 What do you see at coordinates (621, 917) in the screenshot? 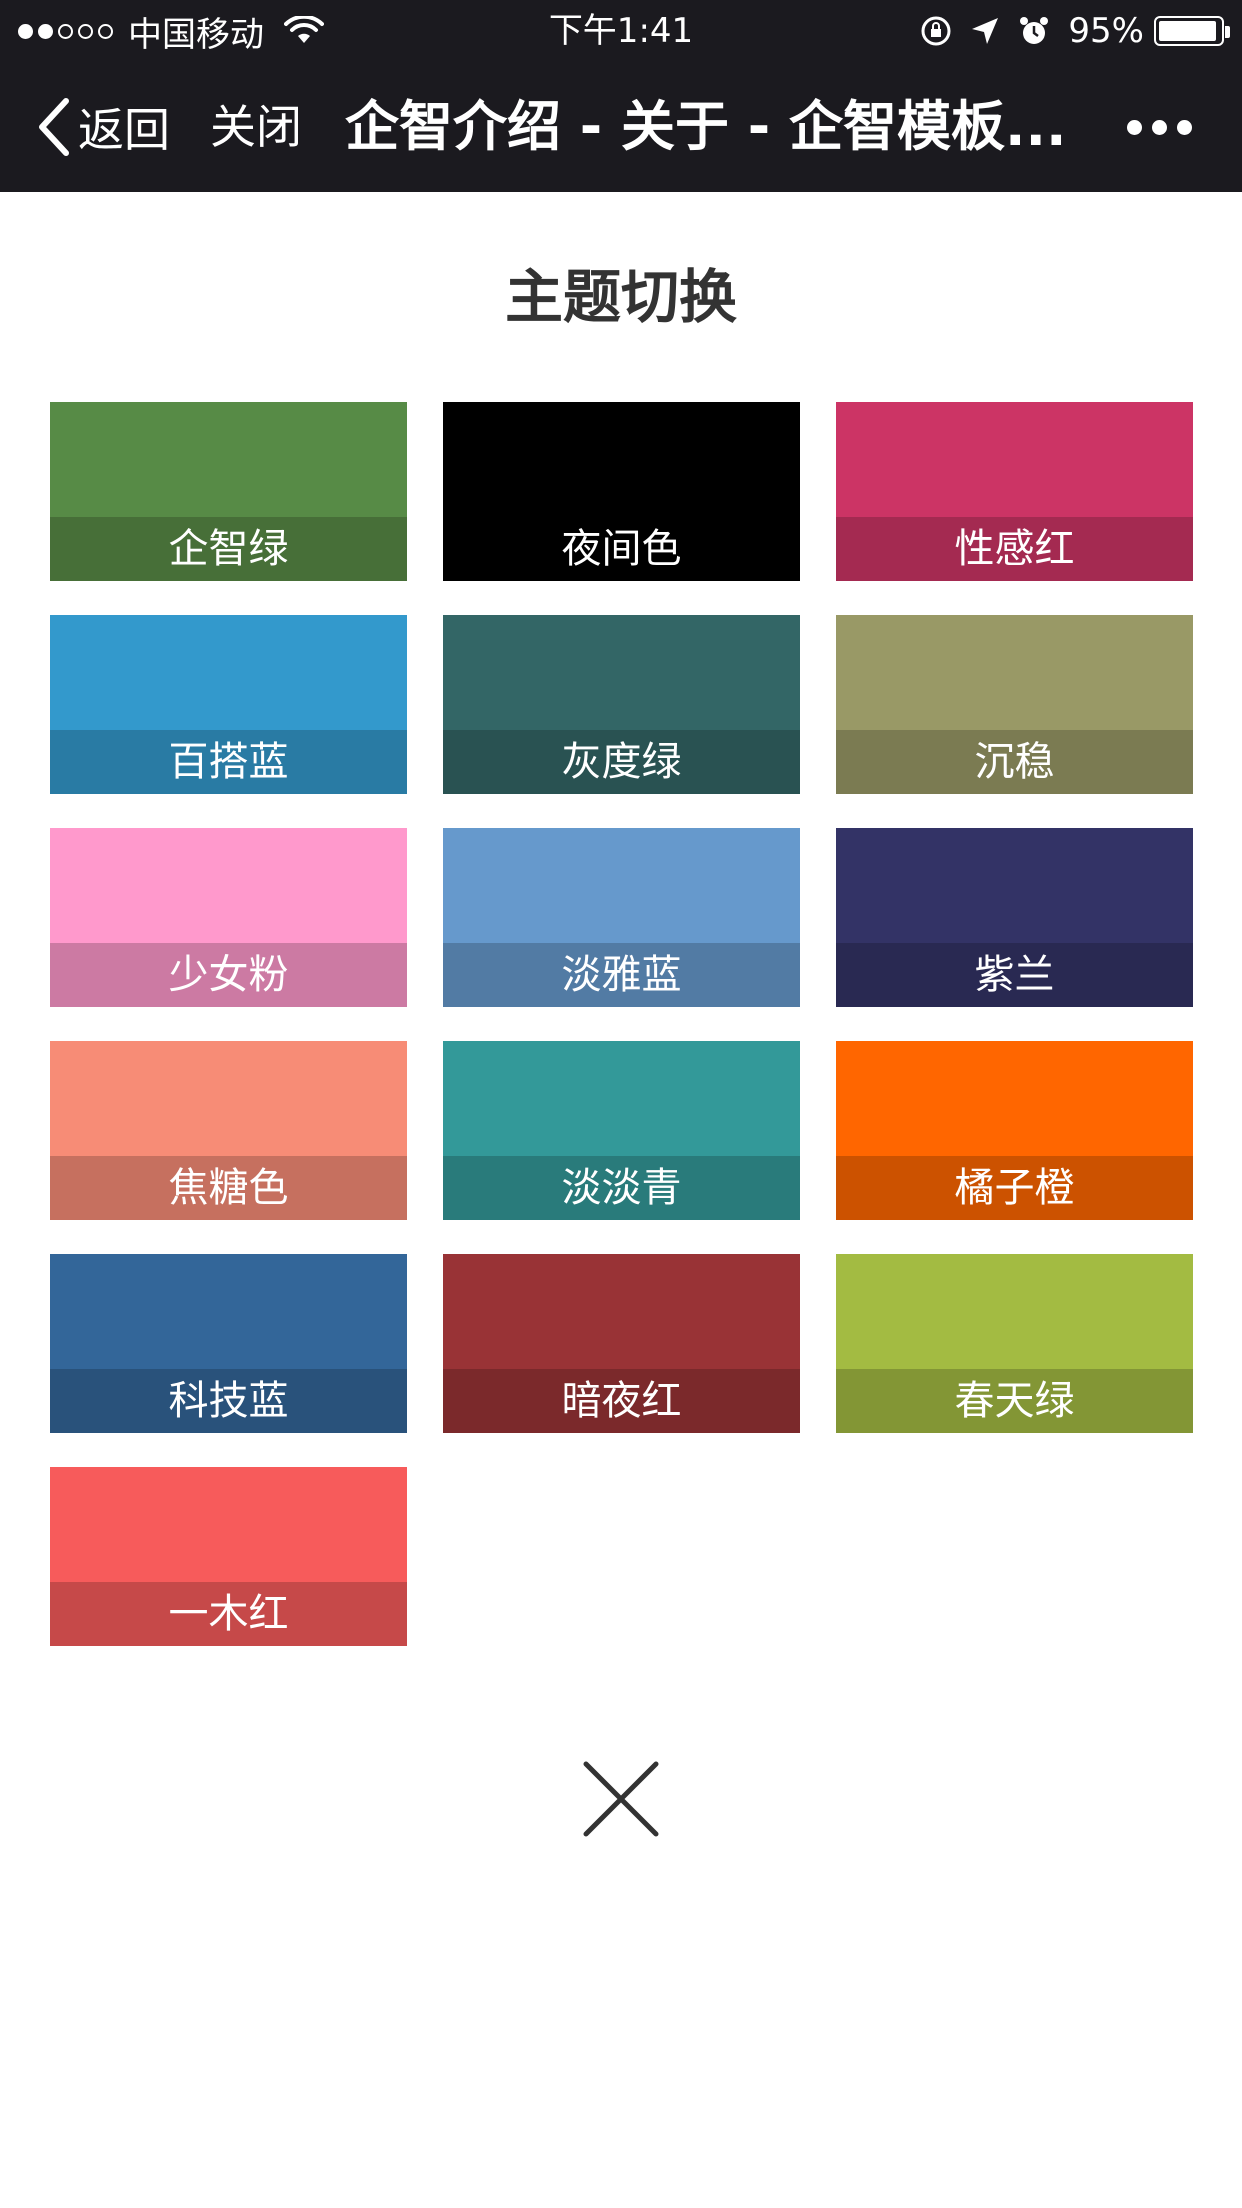
I see `theme-swatch: 淡雅蓝` at bounding box center [621, 917].